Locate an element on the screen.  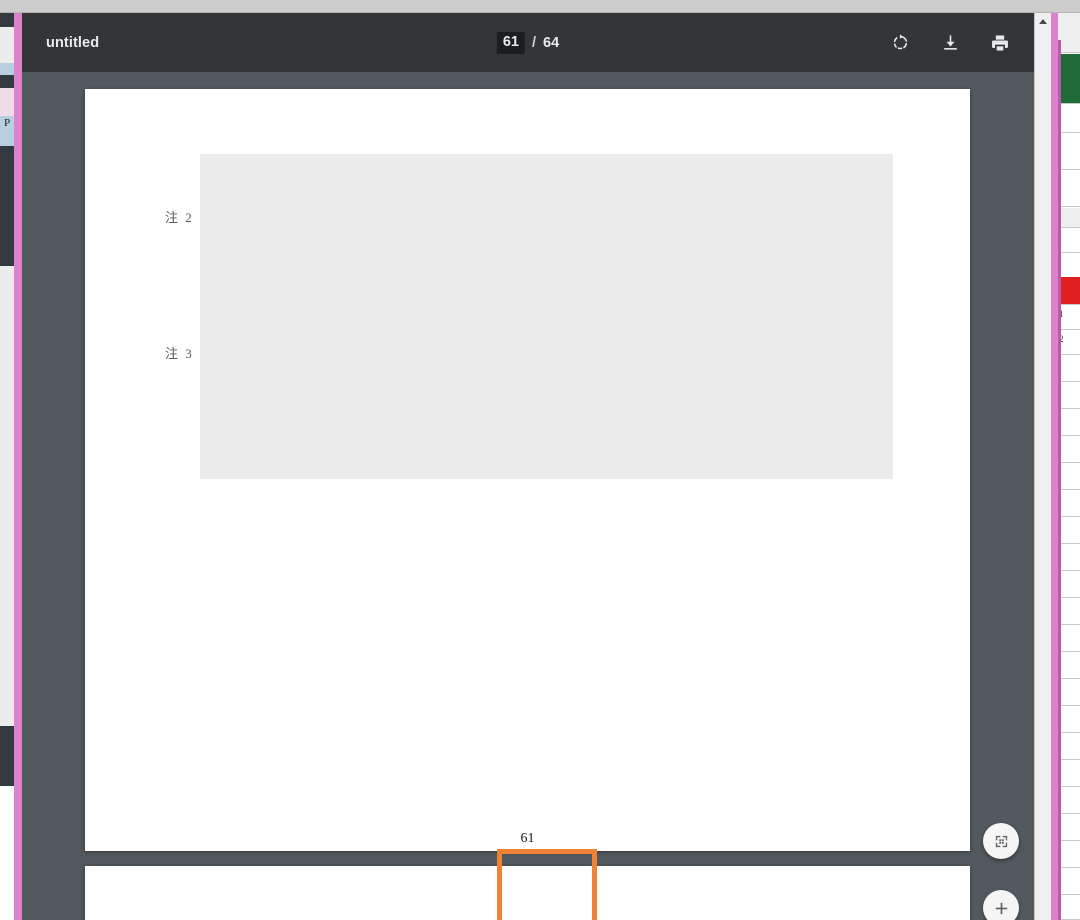
page-indicator: 61 / 64 is located at coordinates (528, 42).